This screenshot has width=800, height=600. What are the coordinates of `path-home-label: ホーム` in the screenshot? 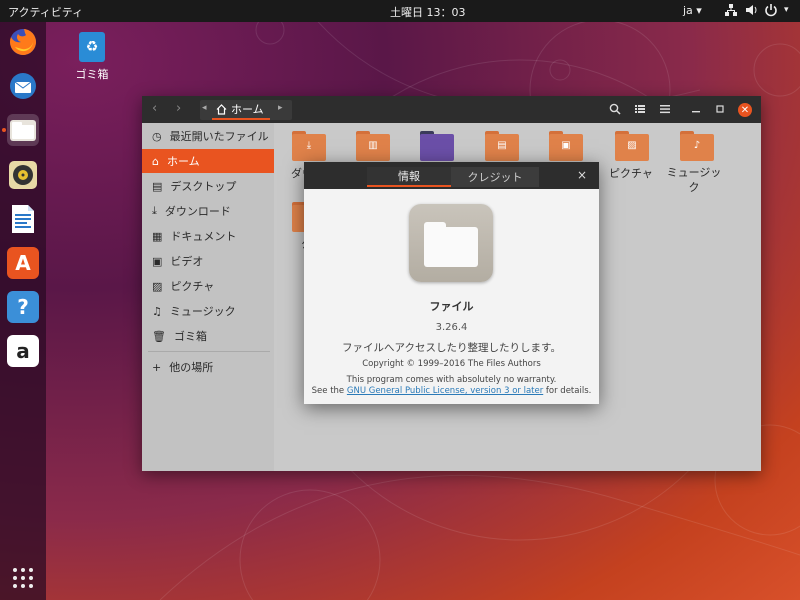 It's located at (247, 109).